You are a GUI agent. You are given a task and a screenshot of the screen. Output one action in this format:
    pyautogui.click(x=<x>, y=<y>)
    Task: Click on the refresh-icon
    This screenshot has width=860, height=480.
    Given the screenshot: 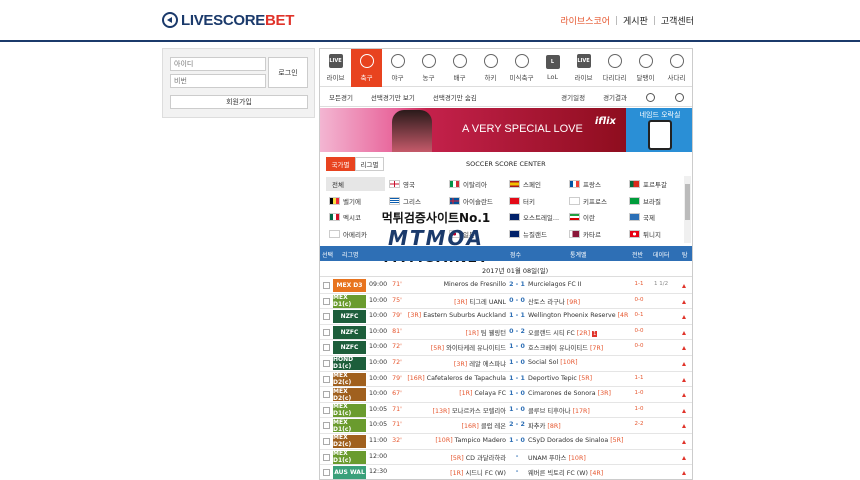 What is the action you would take?
    pyautogui.click(x=679, y=97)
    